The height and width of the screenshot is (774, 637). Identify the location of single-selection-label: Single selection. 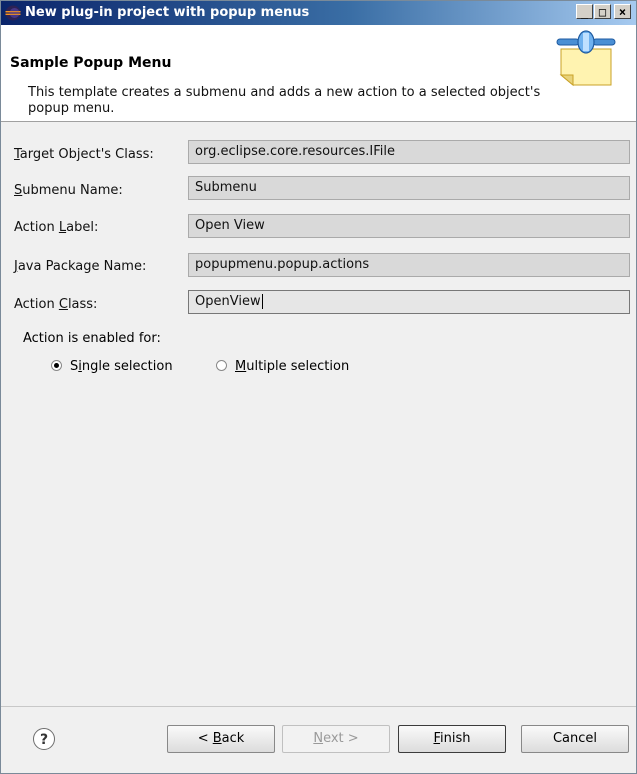
(121, 366).